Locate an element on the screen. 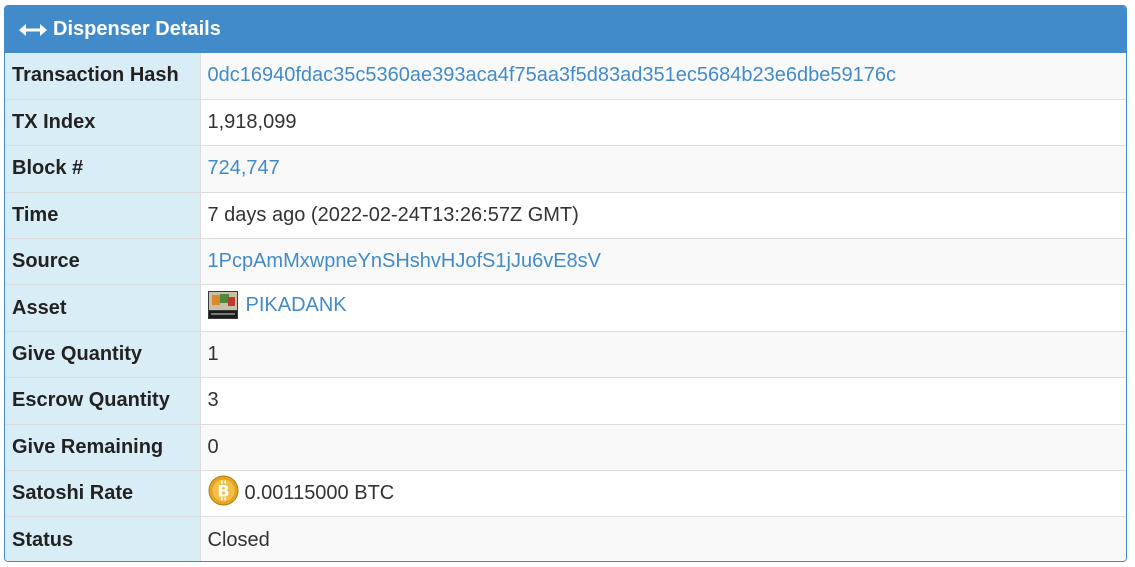  source-label: Source is located at coordinates (103, 261).